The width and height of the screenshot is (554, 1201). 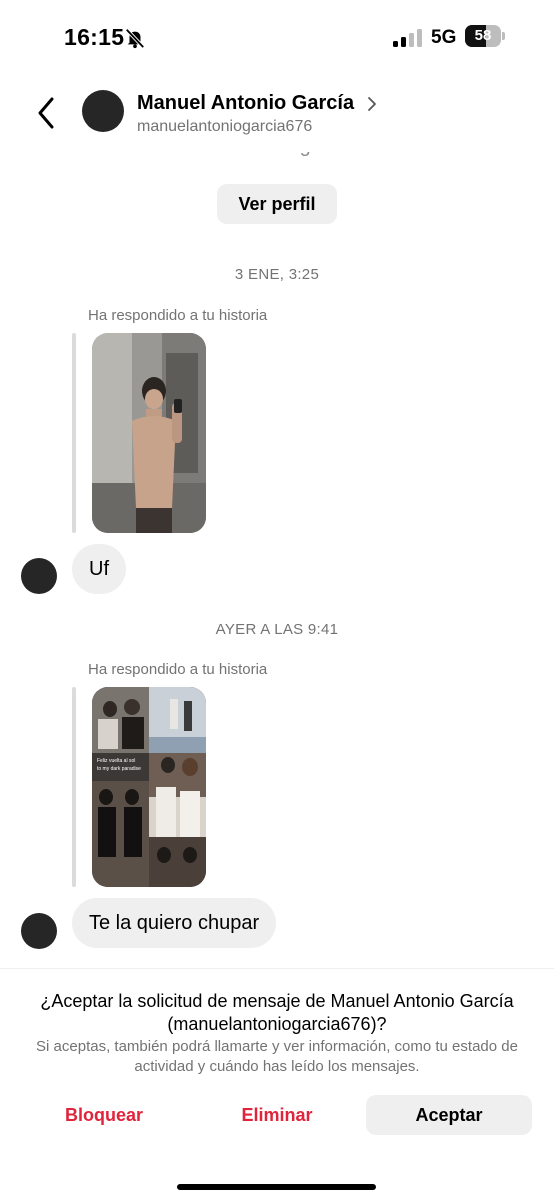 What do you see at coordinates (277, 629) in the screenshot?
I see `timestamp: AYER A LAS 9:41` at bounding box center [277, 629].